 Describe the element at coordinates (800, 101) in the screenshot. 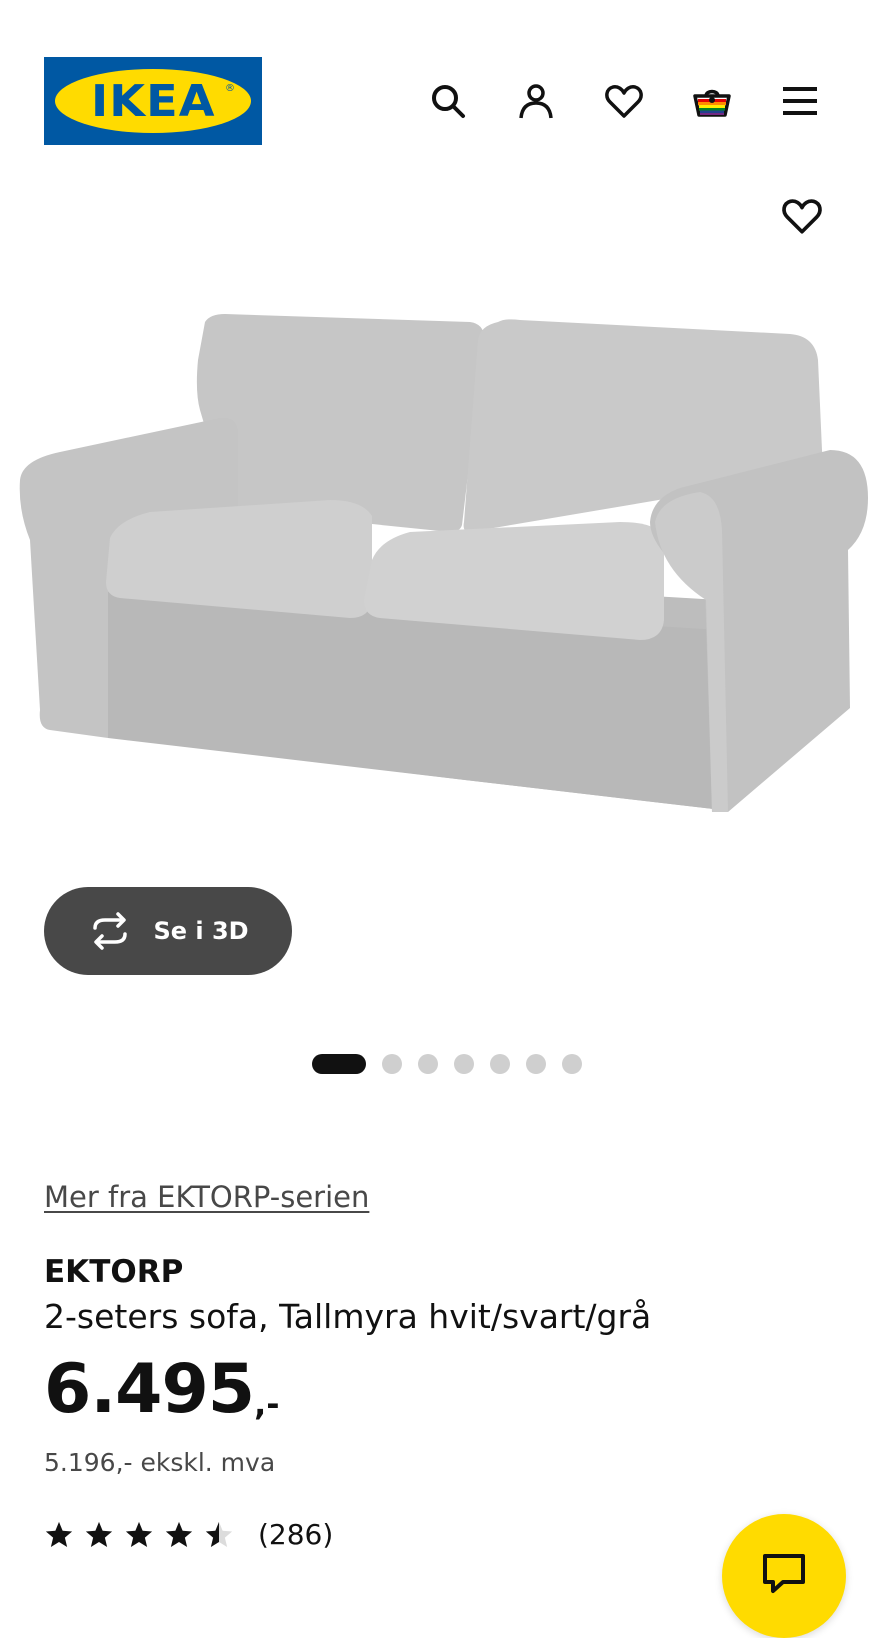

I see `menu-icon` at that location.